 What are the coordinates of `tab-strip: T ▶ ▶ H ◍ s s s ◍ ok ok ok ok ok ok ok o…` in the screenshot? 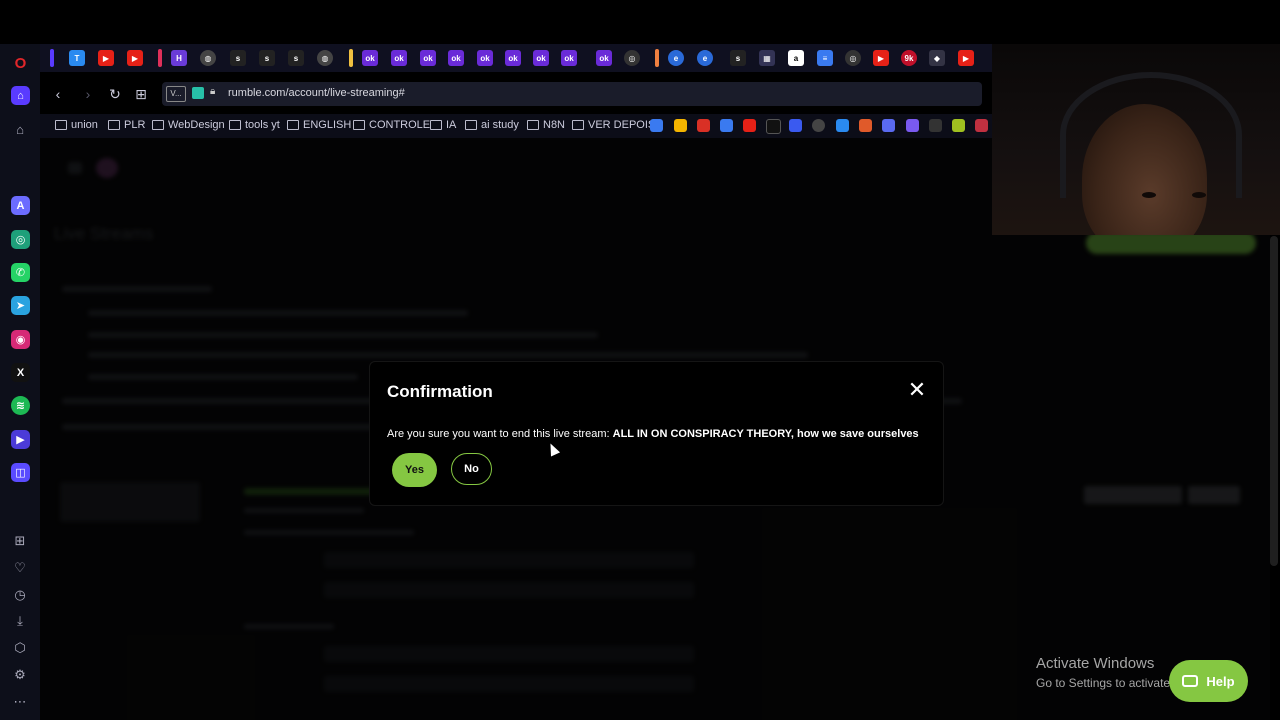 It's located at (516, 58).